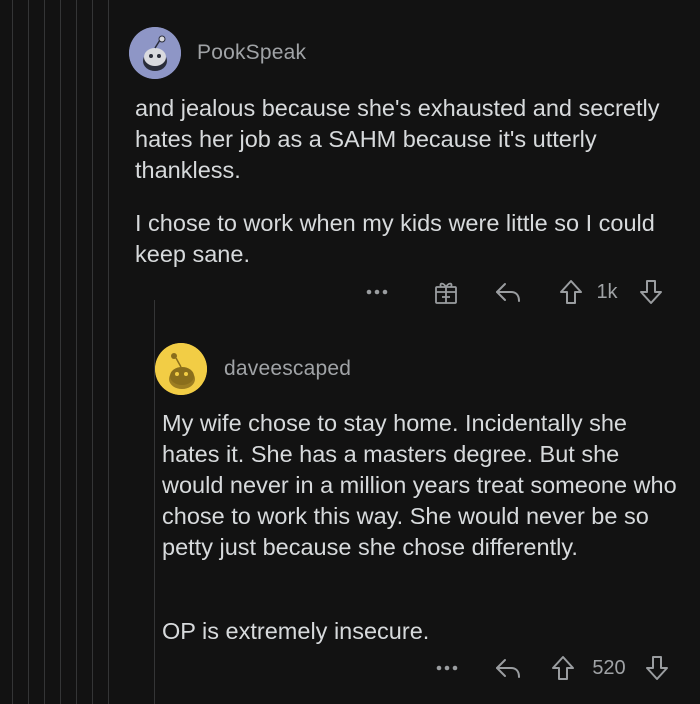 The height and width of the screenshot is (704, 700). Describe the element at coordinates (657, 668) in the screenshot. I see `downvote-icon` at that location.